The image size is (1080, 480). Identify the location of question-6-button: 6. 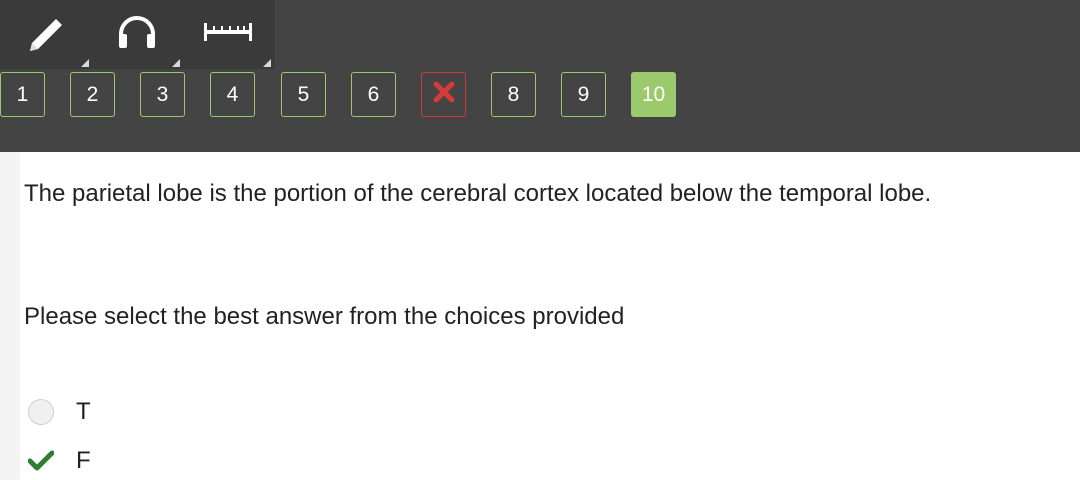
(373, 94).